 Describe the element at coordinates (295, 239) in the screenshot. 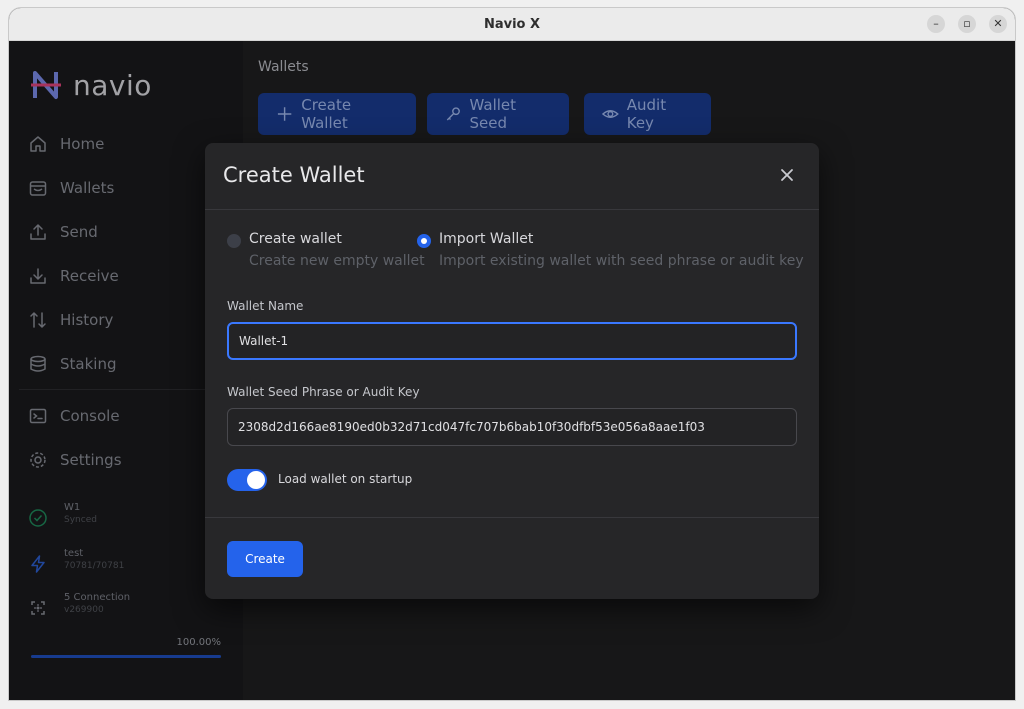

I see `radio-create-label: Create wallet` at that location.